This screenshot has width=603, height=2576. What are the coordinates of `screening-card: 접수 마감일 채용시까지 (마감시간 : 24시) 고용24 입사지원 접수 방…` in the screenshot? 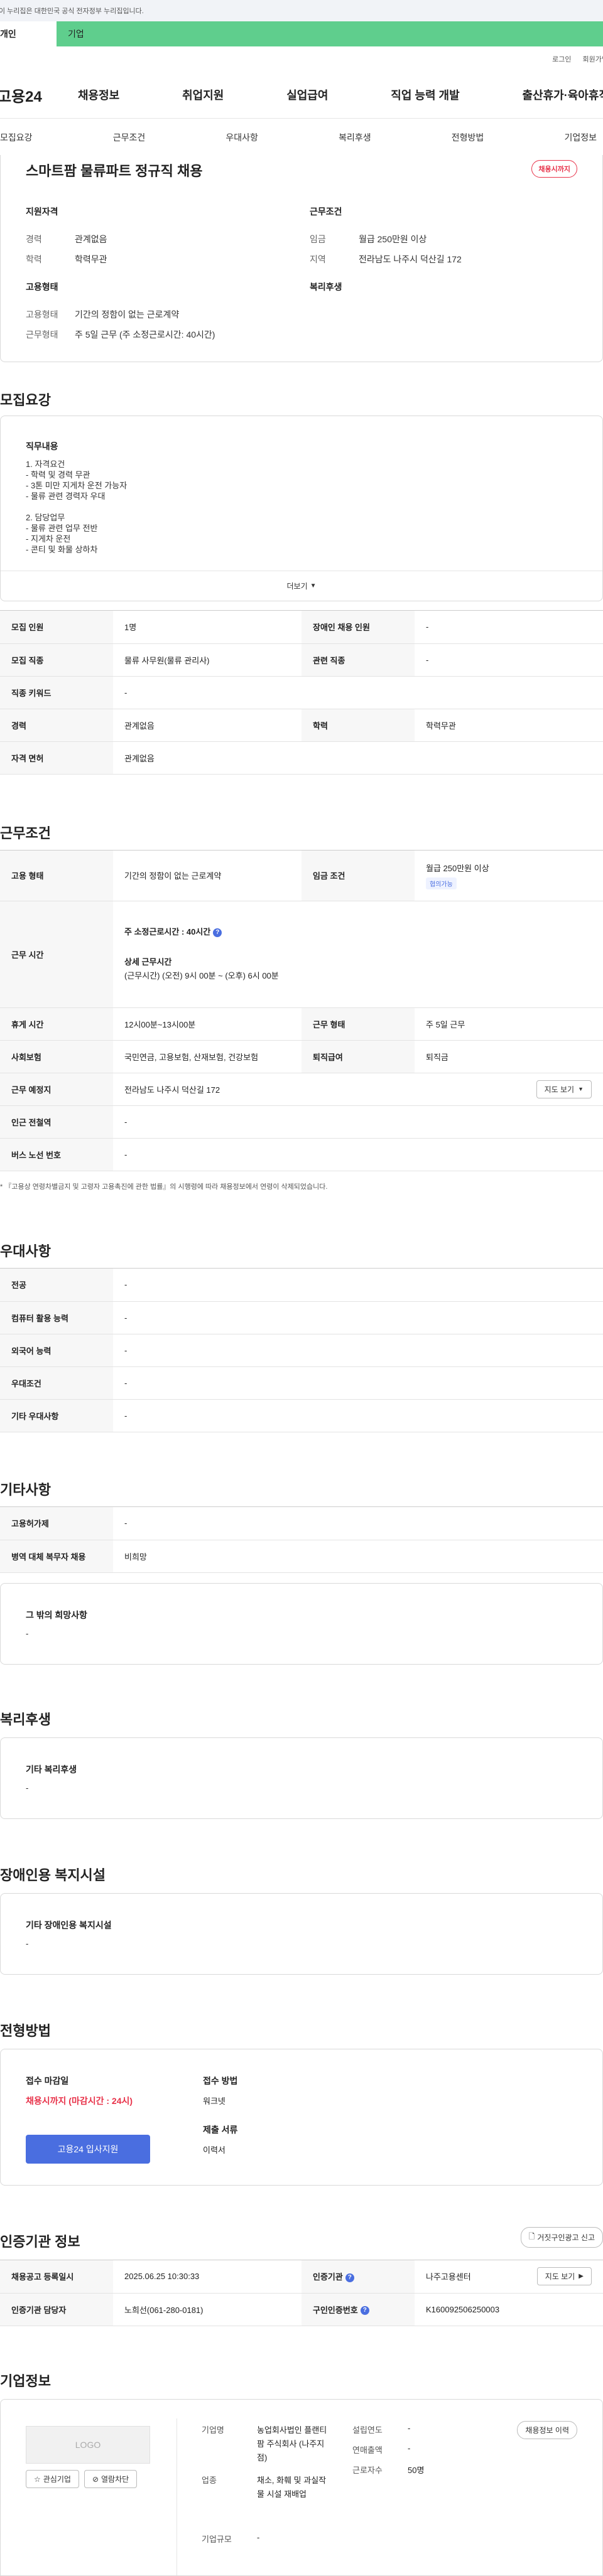 It's located at (301, 2117).